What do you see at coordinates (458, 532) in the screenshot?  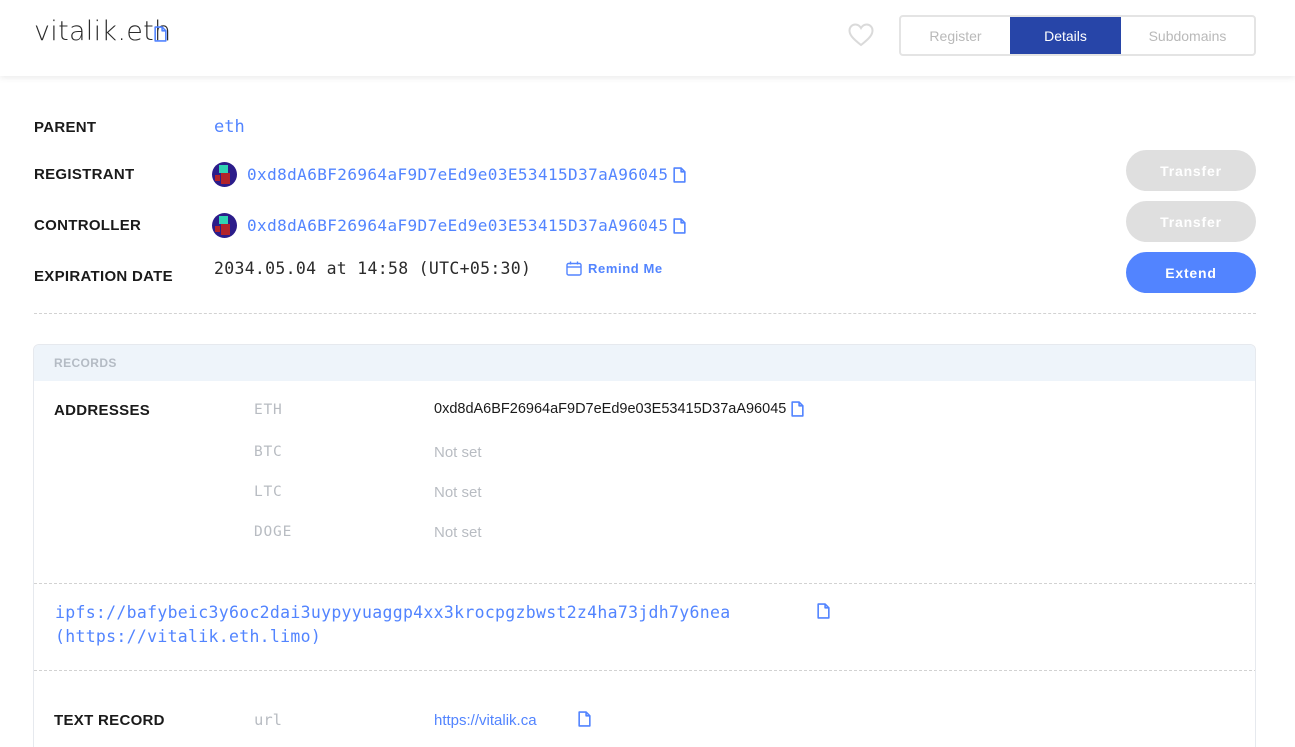 I see `coin-doge-value: Not set` at bounding box center [458, 532].